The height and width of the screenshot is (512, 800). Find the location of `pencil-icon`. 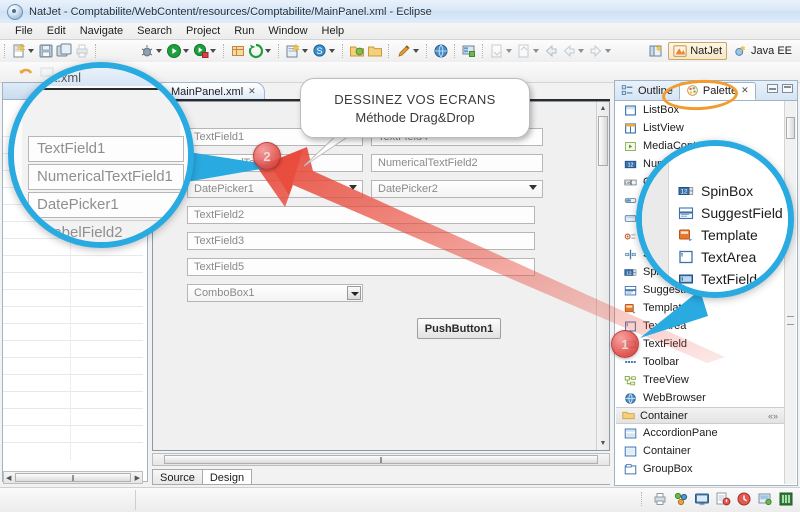

pencil-icon is located at coordinates (404, 51).